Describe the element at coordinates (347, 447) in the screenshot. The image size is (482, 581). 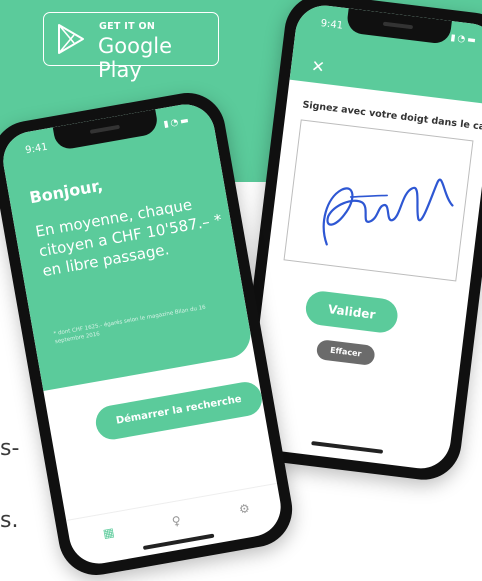
I see `home-indicator` at that location.